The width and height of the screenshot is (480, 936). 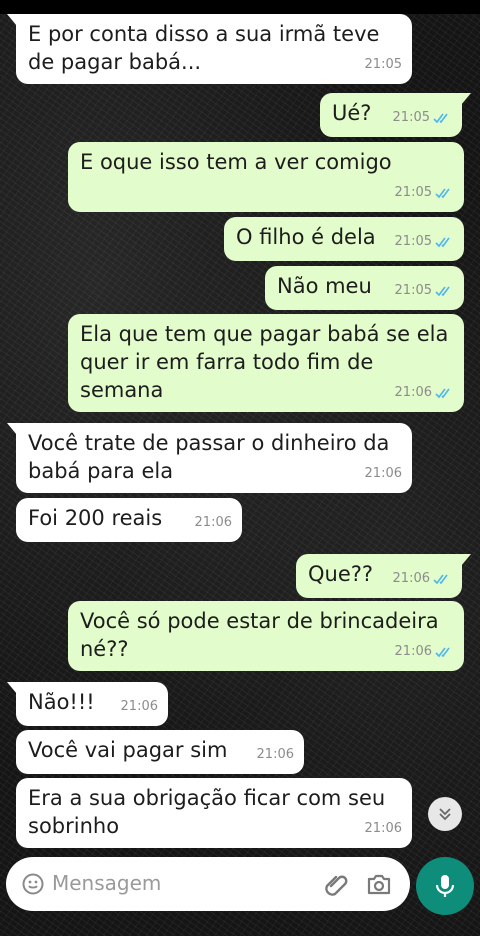 What do you see at coordinates (95, 518) in the screenshot?
I see `message-text: Foi 200 reais` at bounding box center [95, 518].